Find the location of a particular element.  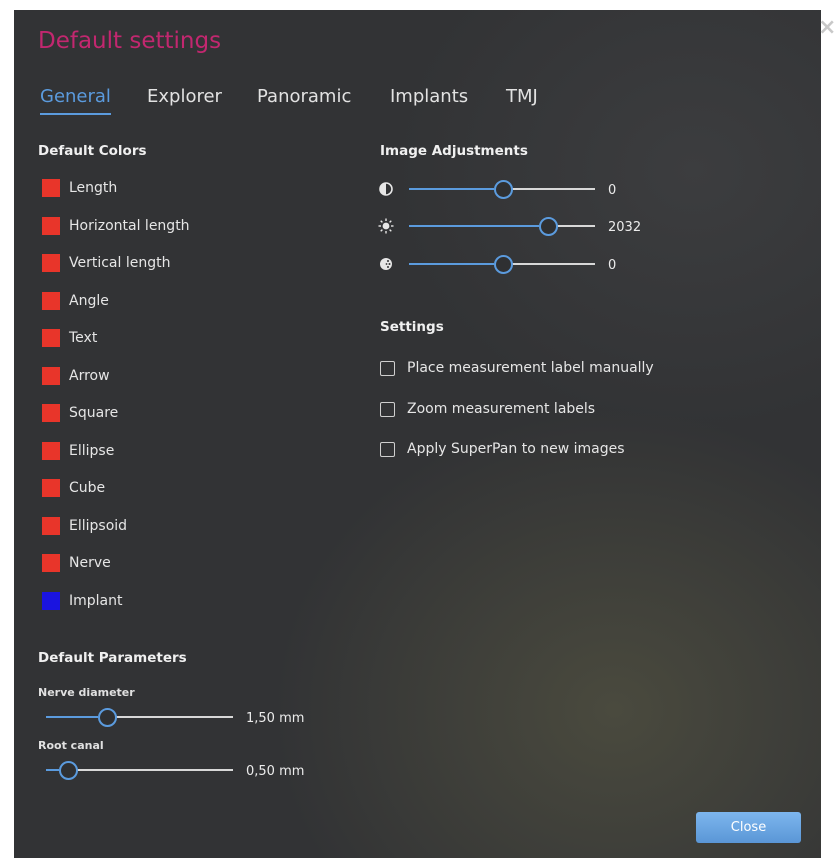

nerve-diameter-value: 1,50 mm is located at coordinates (275, 718).